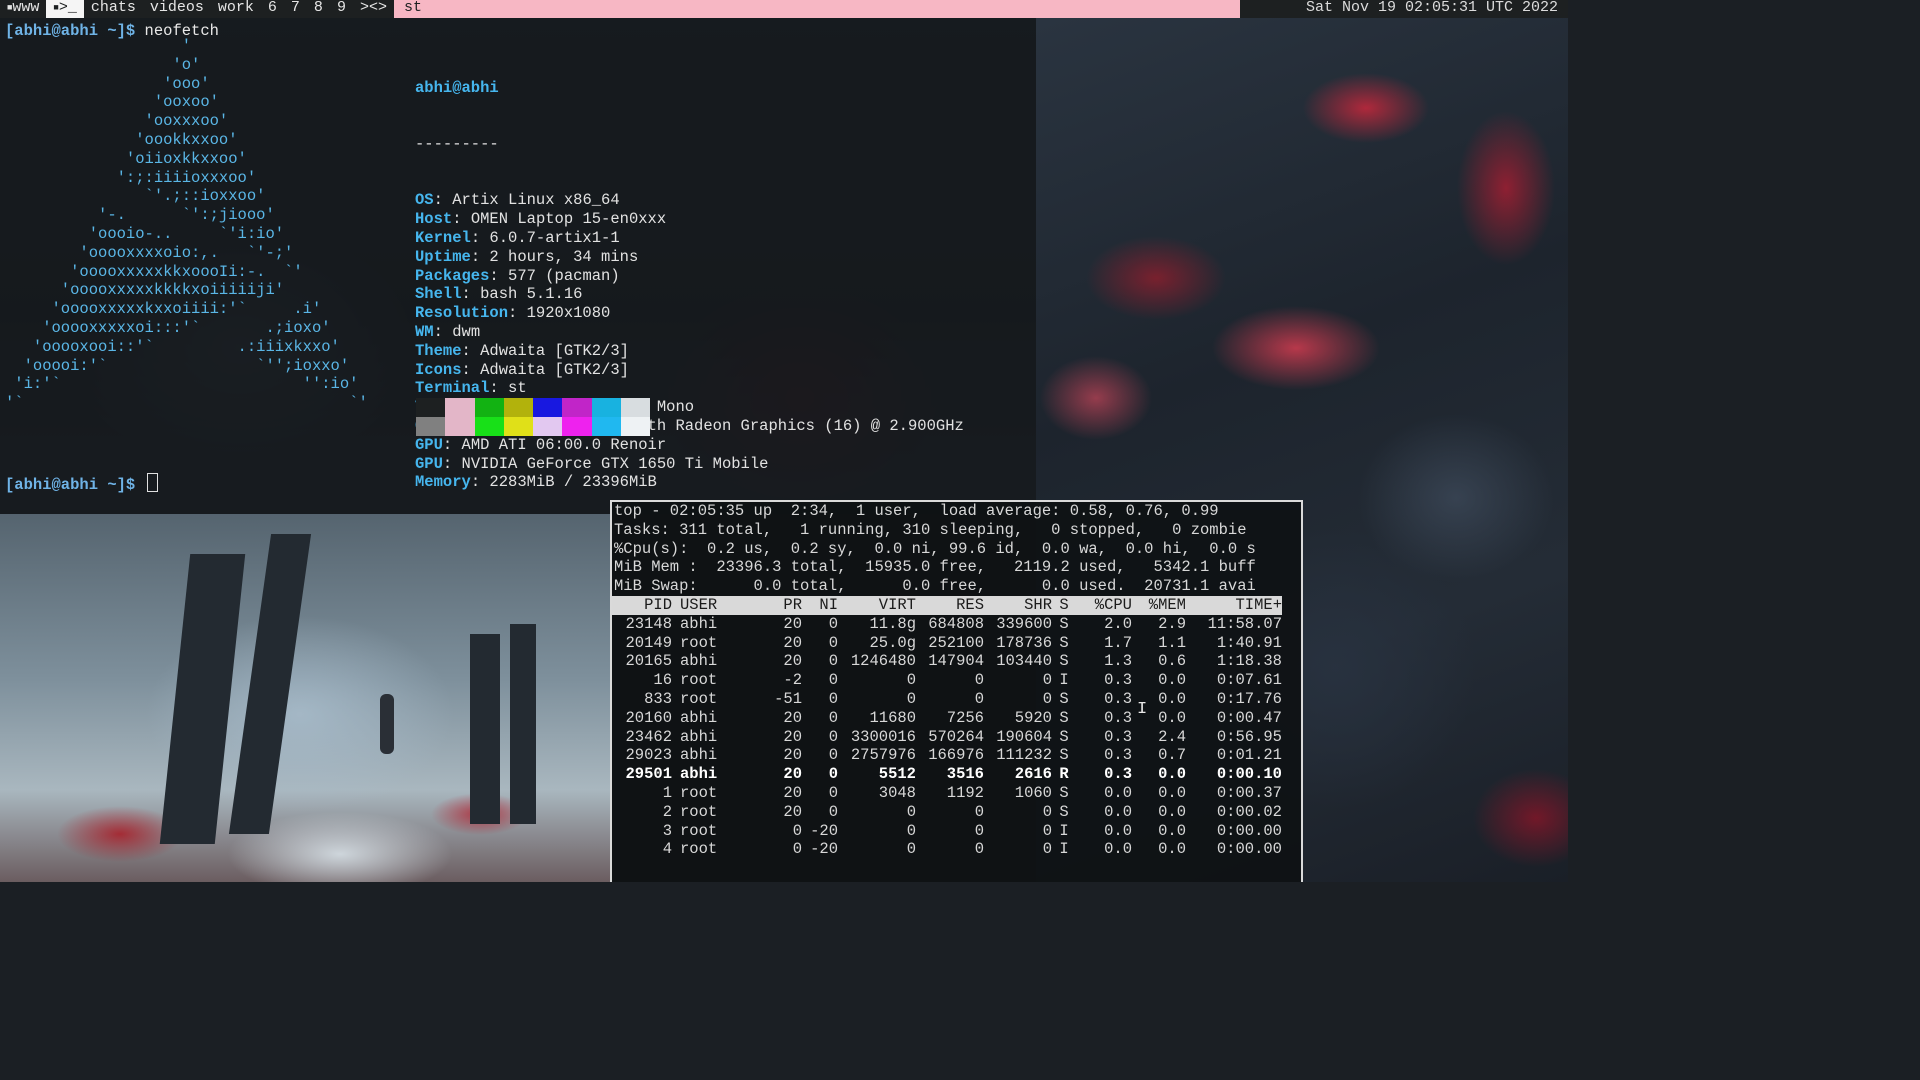 This screenshot has width=1920, height=1080. What do you see at coordinates (689, 276) in the screenshot?
I see `info-line: Packages: 577 (pacman)` at bounding box center [689, 276].